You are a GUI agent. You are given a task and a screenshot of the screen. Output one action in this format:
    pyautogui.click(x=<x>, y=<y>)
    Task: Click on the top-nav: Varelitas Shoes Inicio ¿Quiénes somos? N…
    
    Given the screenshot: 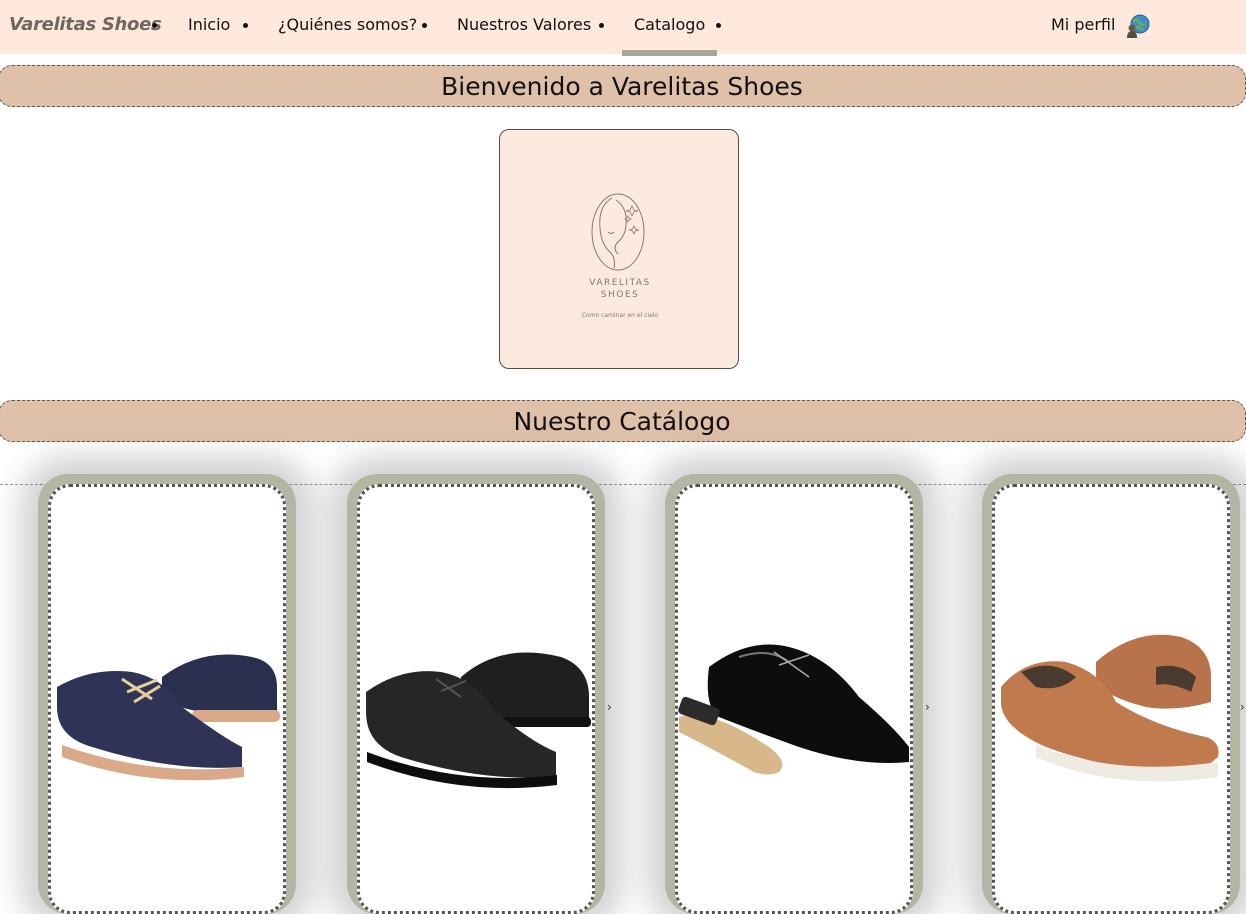 What is the action you would take?
    pyautogui.click(x=623, y=28)
    